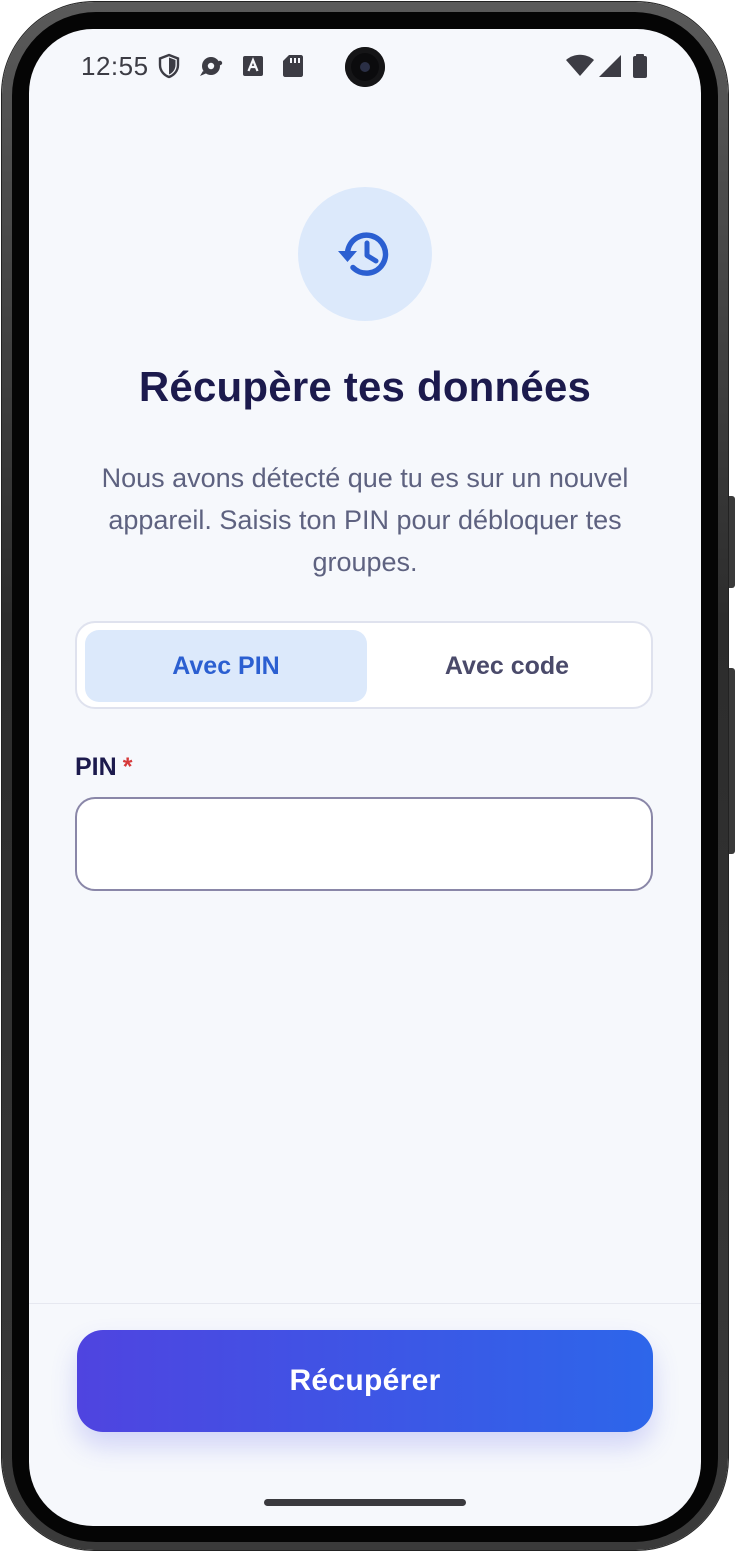 The height and width of the screenshot is (1553, 735). What do you see at coordinates (732, 542) in the screenshot?
I see `volume-up-button` at bounding box center [732, 542].